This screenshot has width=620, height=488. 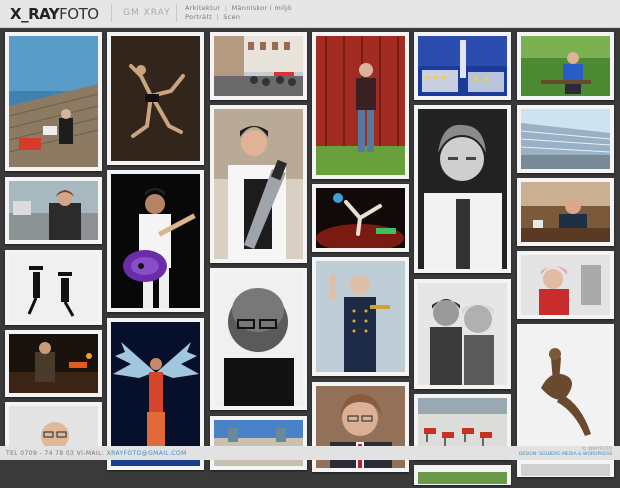 I want to click on man-bench-image, so click(x=565, y=66).